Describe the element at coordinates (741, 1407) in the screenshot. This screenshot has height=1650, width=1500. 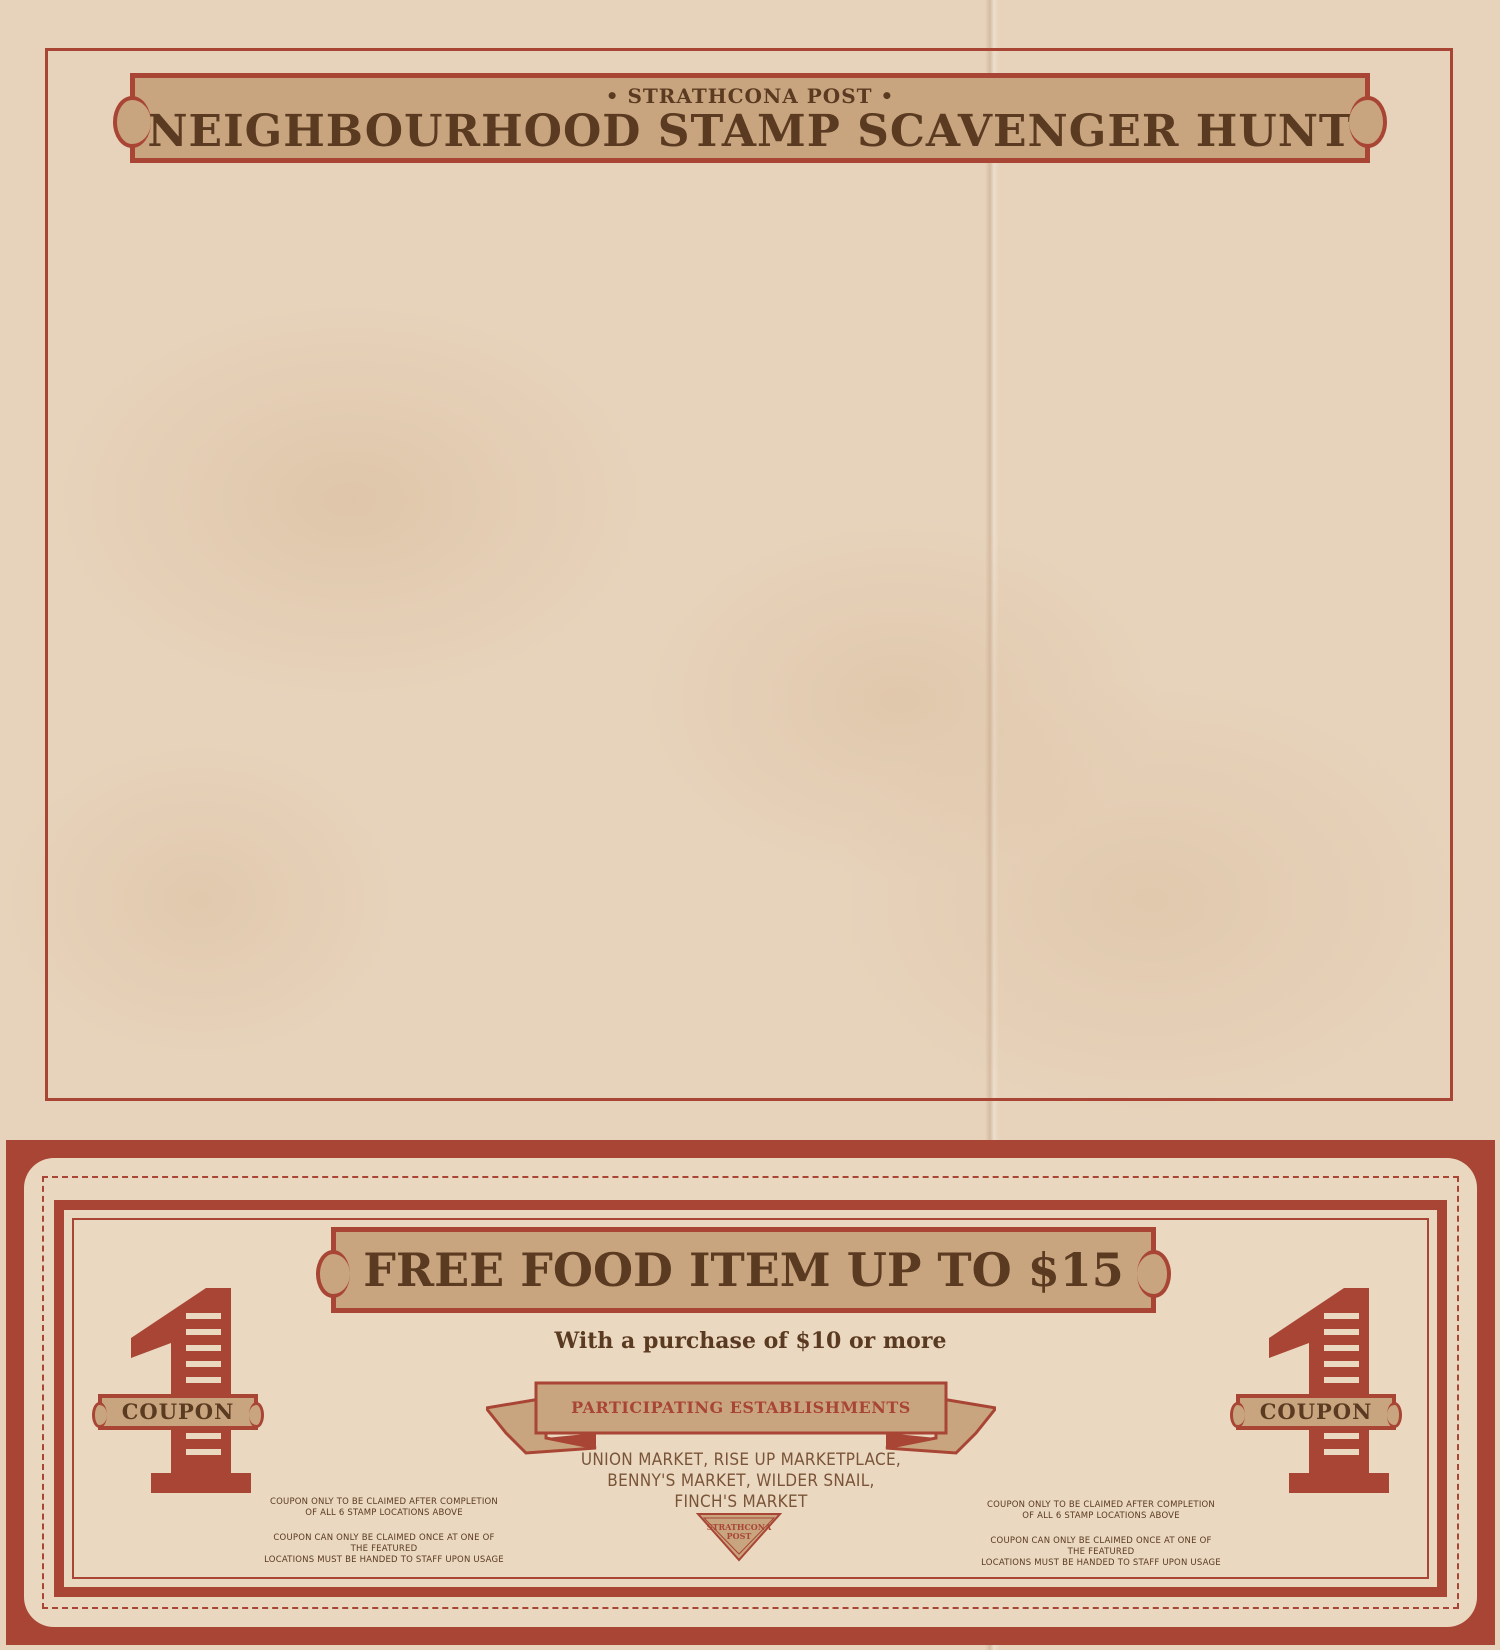
I see `participating-label: PARTICIPATING ESTABLISHMENTS` at that location.